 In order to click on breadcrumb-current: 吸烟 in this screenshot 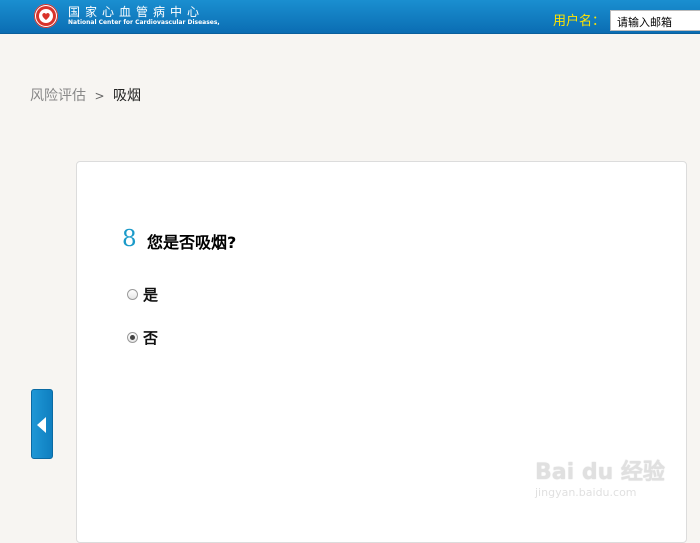, I will do `click(126, 96)`.